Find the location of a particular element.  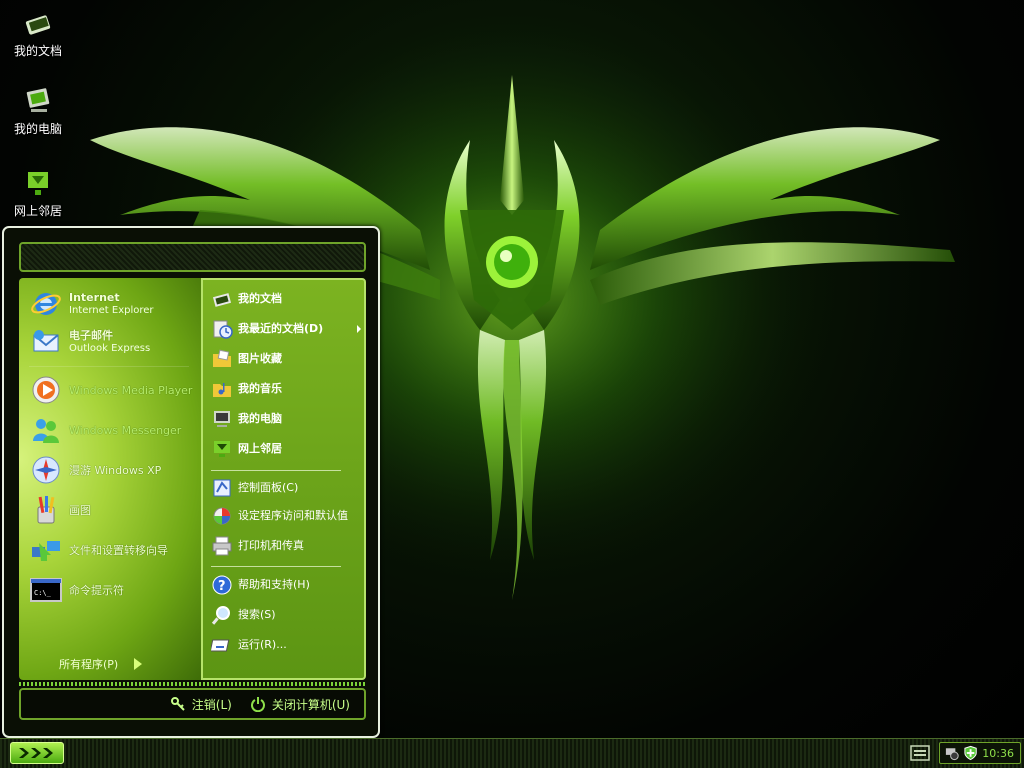

search: 搜索(S) is located at coordinates (286, 615).